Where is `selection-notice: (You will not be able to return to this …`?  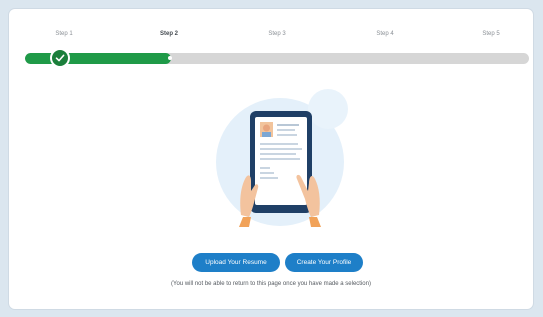
selection-notice: (You will not be able to return to this … is located at coordinates (271, 284).